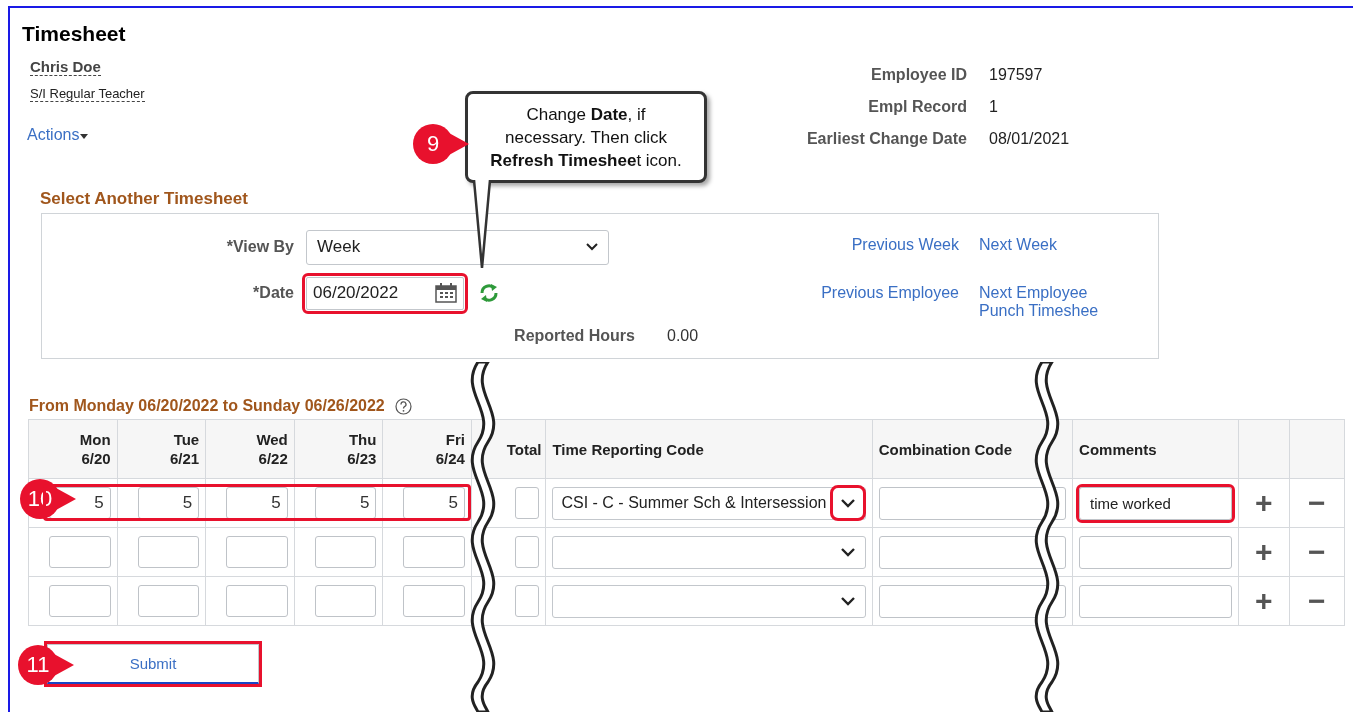 The width and height of the screenshot is (1353, 712). Describe the element at coordinates (272, 449) in the screenshot. I see `column-header: Wed 6/22` at that location.